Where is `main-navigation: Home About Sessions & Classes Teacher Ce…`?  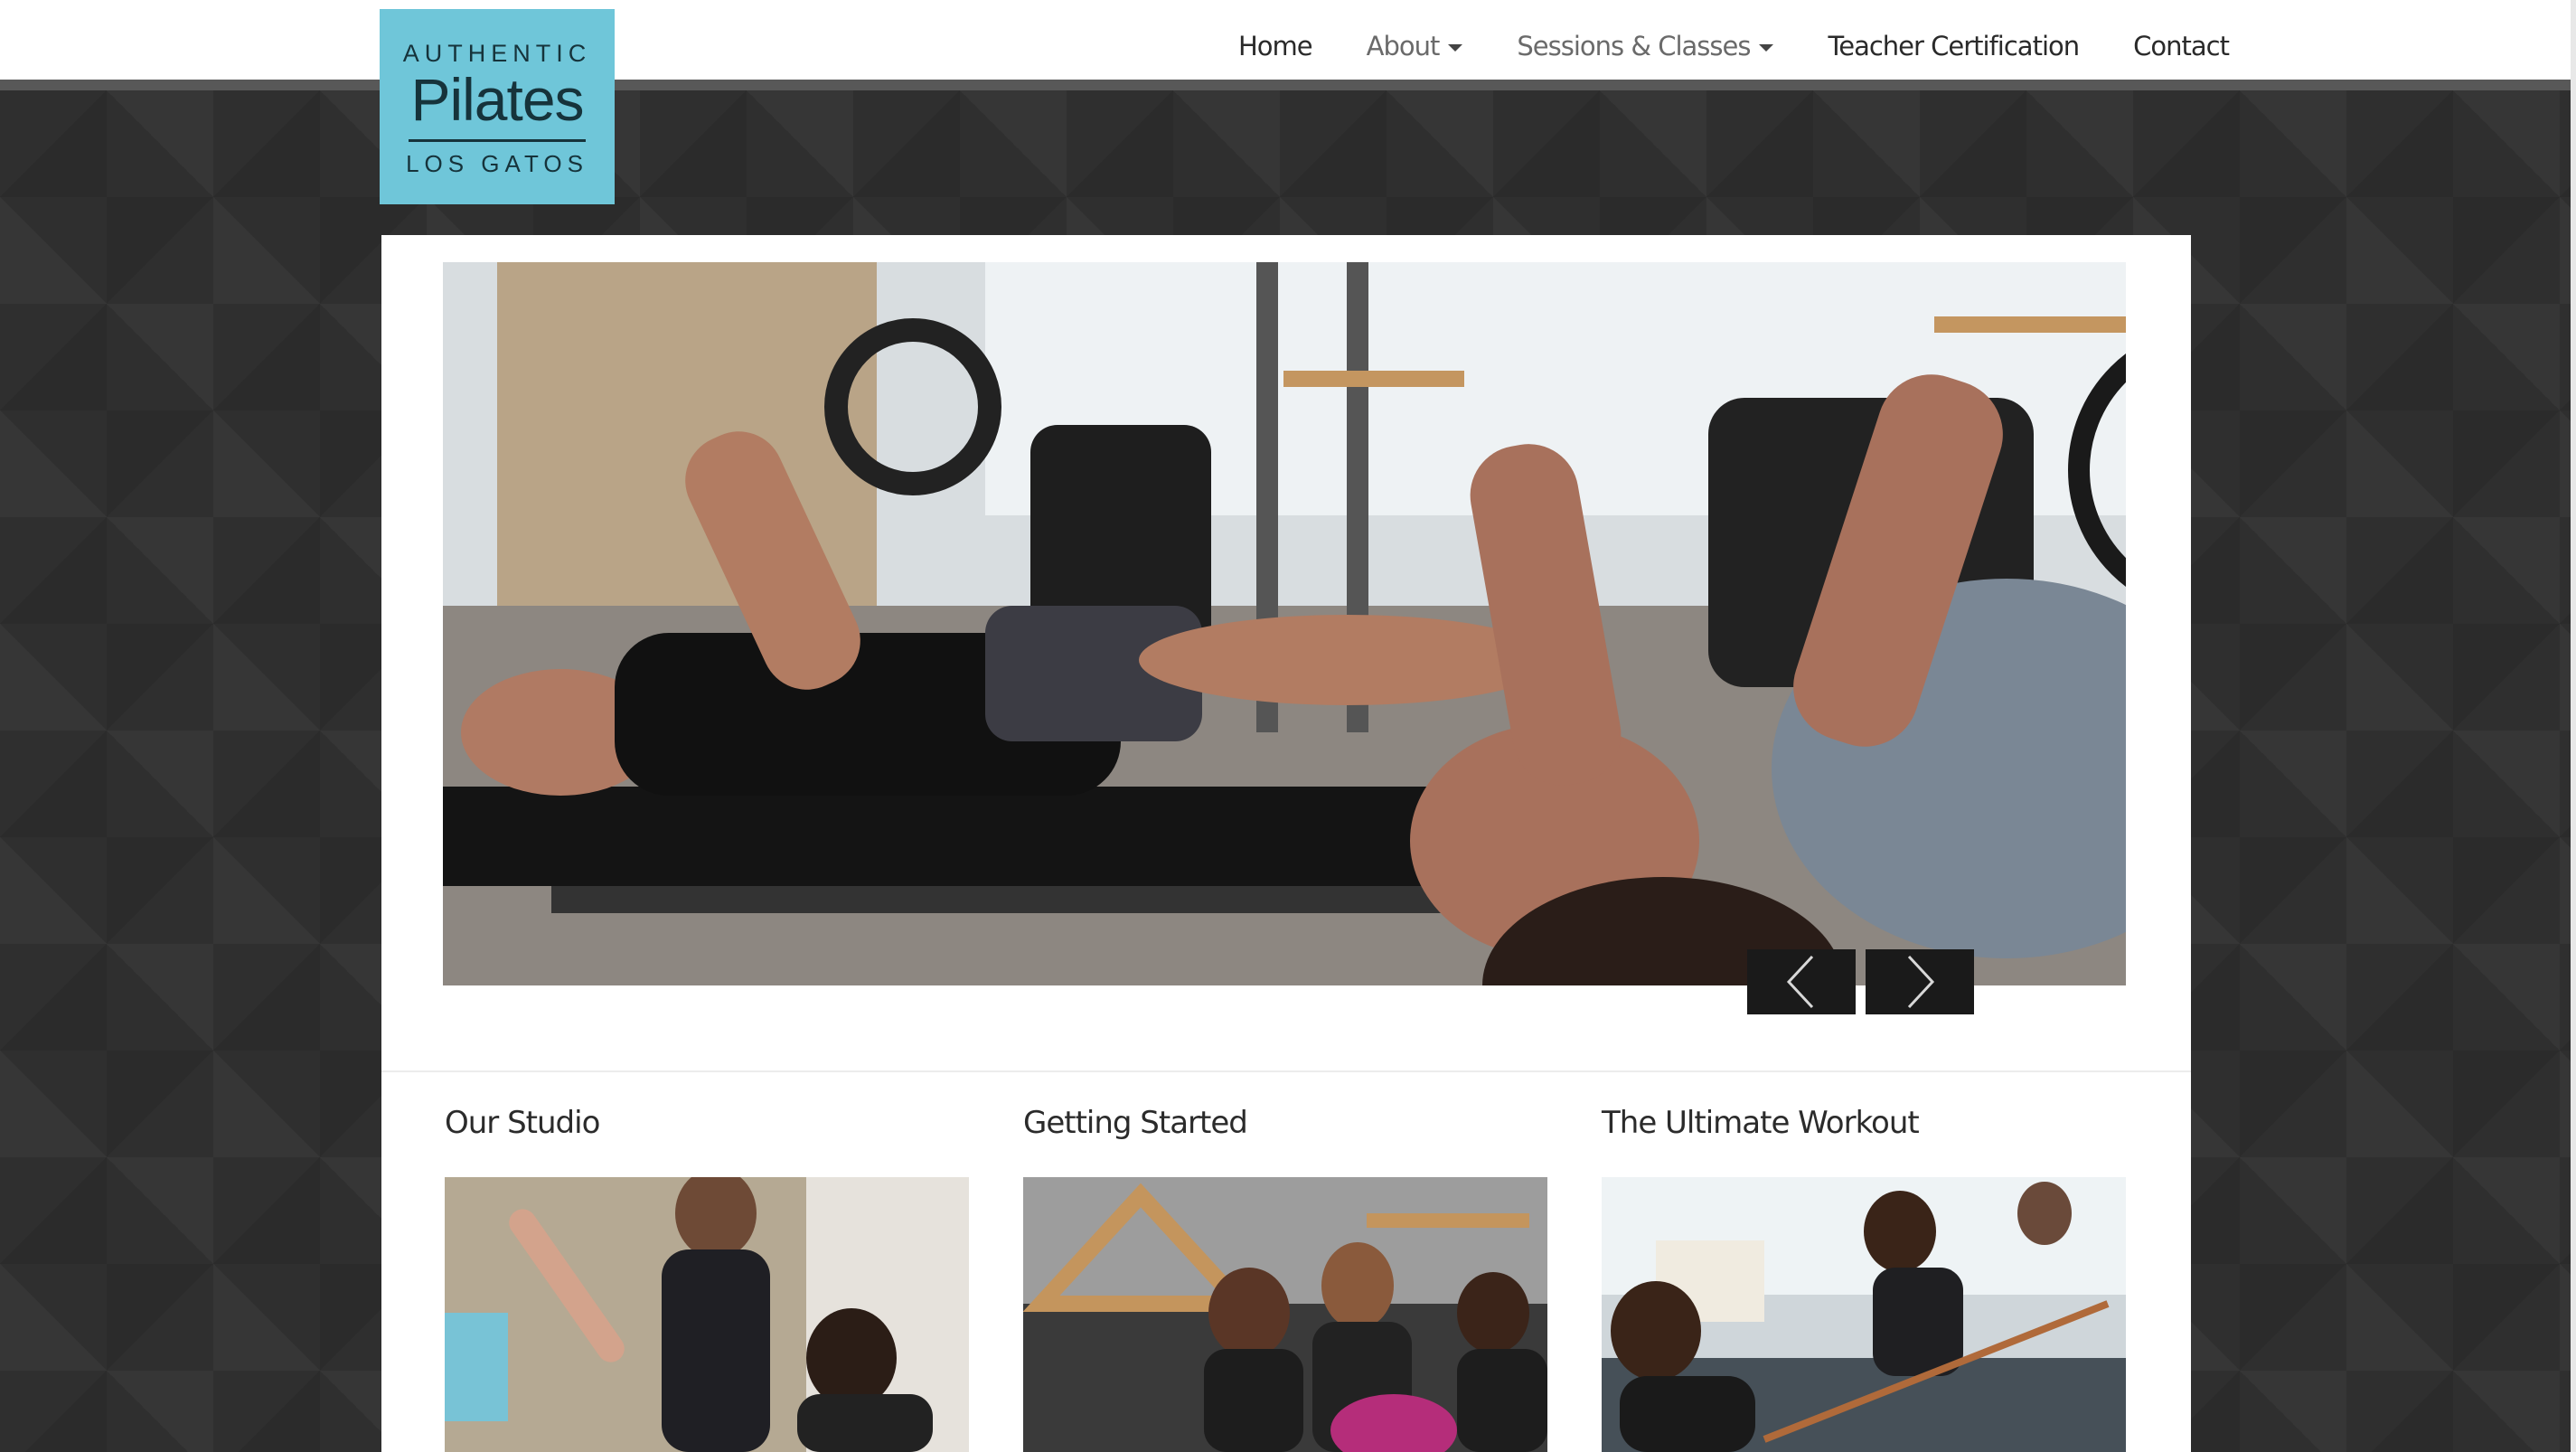 main-navigation: Home About Sessions & Classes Teacher Ce… is located at coordinates (1734, 46).